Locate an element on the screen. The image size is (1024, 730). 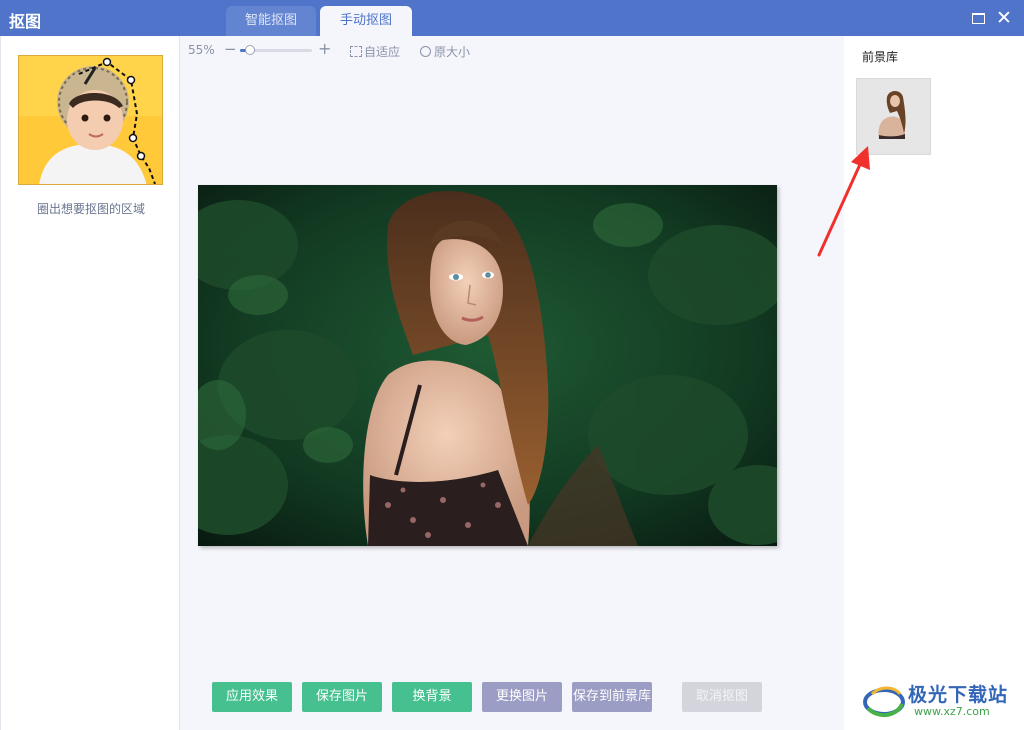
original-size-button: 原大小 is located at coordinates (445, 51).